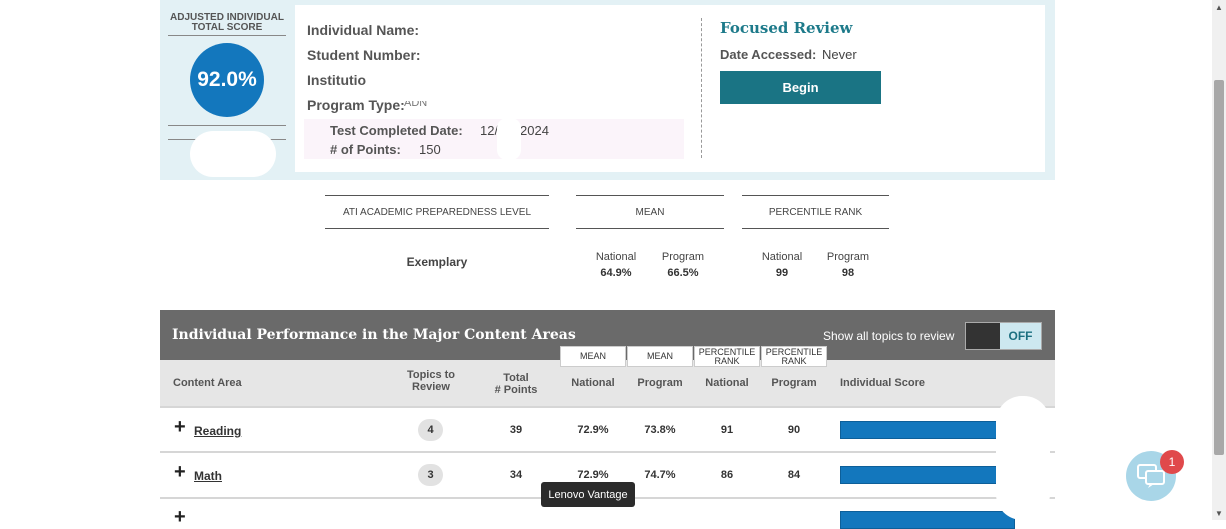 Image resolution: width=1226 pixels, height=529 pixels. What do you see at coordinates (782, 257) in the screenshot?
I see `rank-national-label: National` at bounding box center [782, 257].